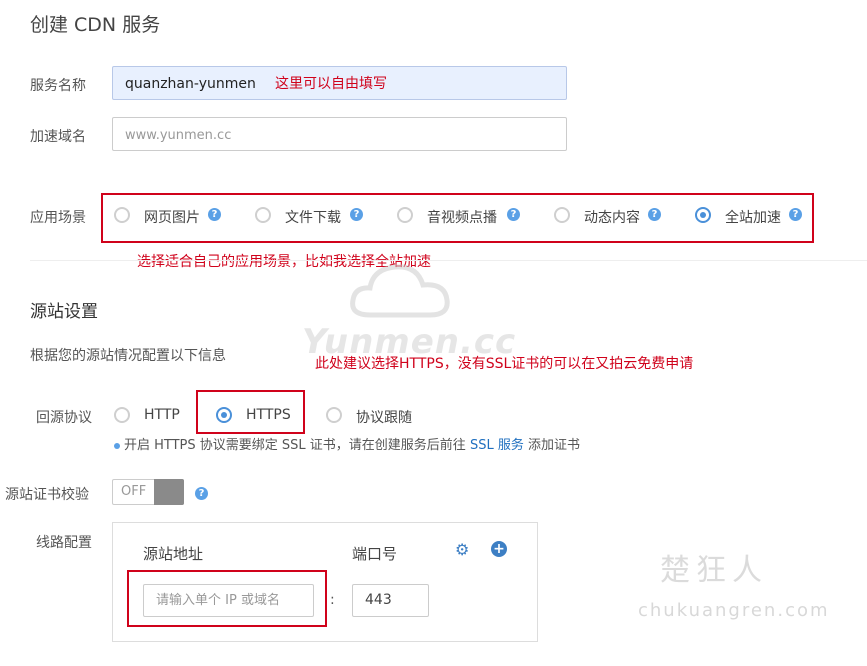 This screenshot has width=867, height=666. What do you see at coordinates (148, 492) in the screenshot?
I see `cert-check-toggle: OFF` at bounding box center [148, 492].